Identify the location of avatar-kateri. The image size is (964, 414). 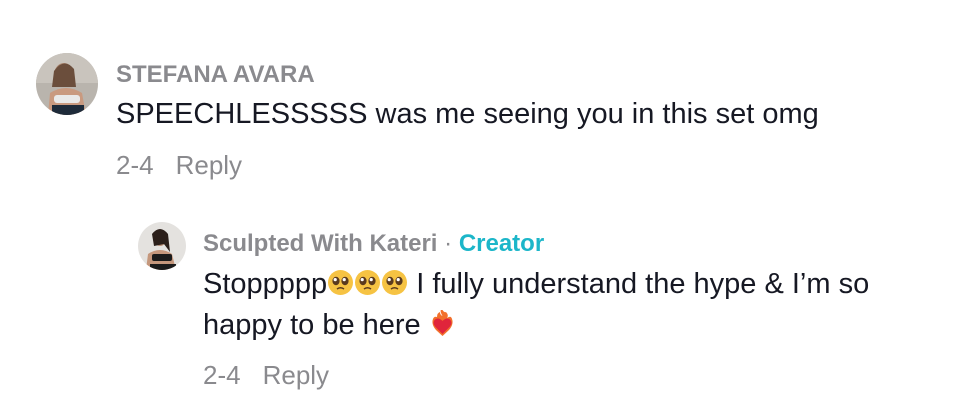
(162, 246).